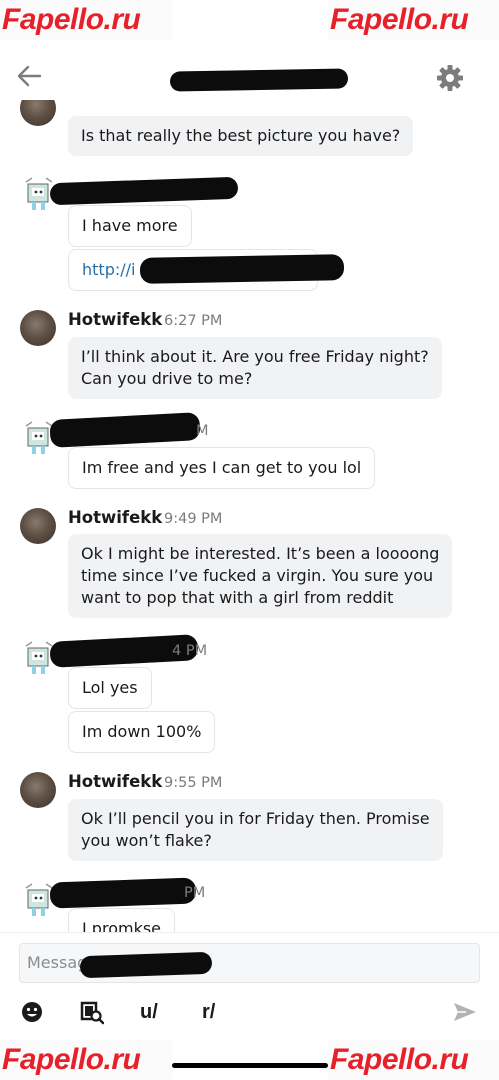 This screenshot has height=1080, width=499. What do you see at coordinates (193, 321) in the screenshot?
I see `message-timestamp: 6:27 PM` at bounding box center [193, 321].